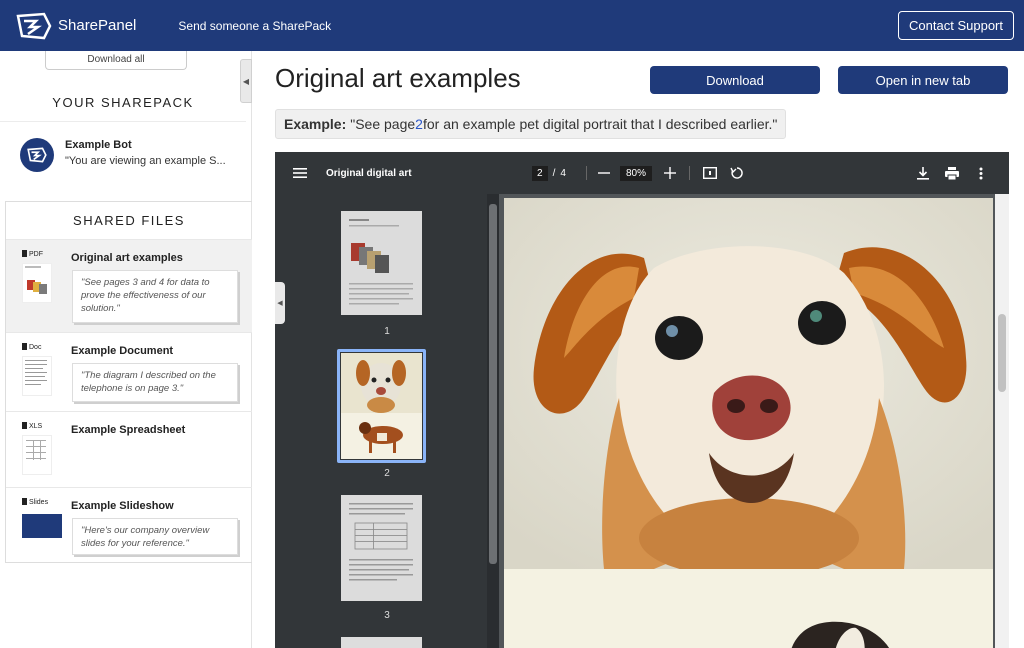  I want to click on bot-avatar, so click(37, 155).